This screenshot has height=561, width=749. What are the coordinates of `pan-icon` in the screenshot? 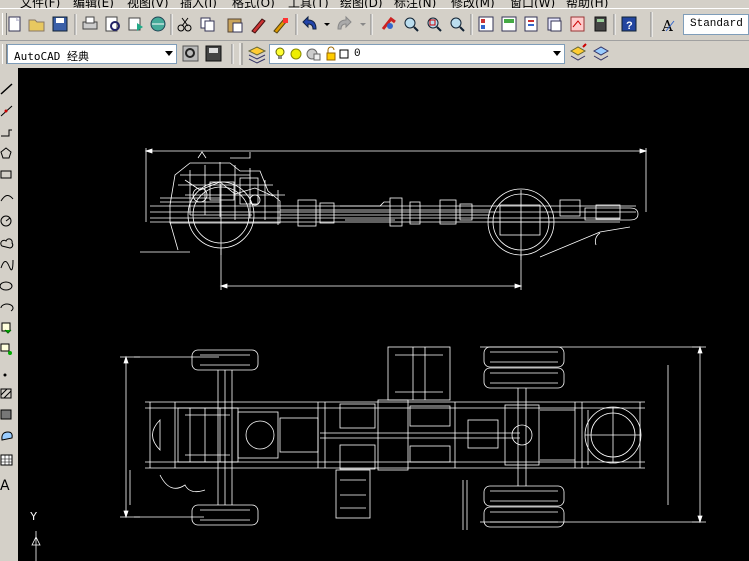 It's located at (388, 23).